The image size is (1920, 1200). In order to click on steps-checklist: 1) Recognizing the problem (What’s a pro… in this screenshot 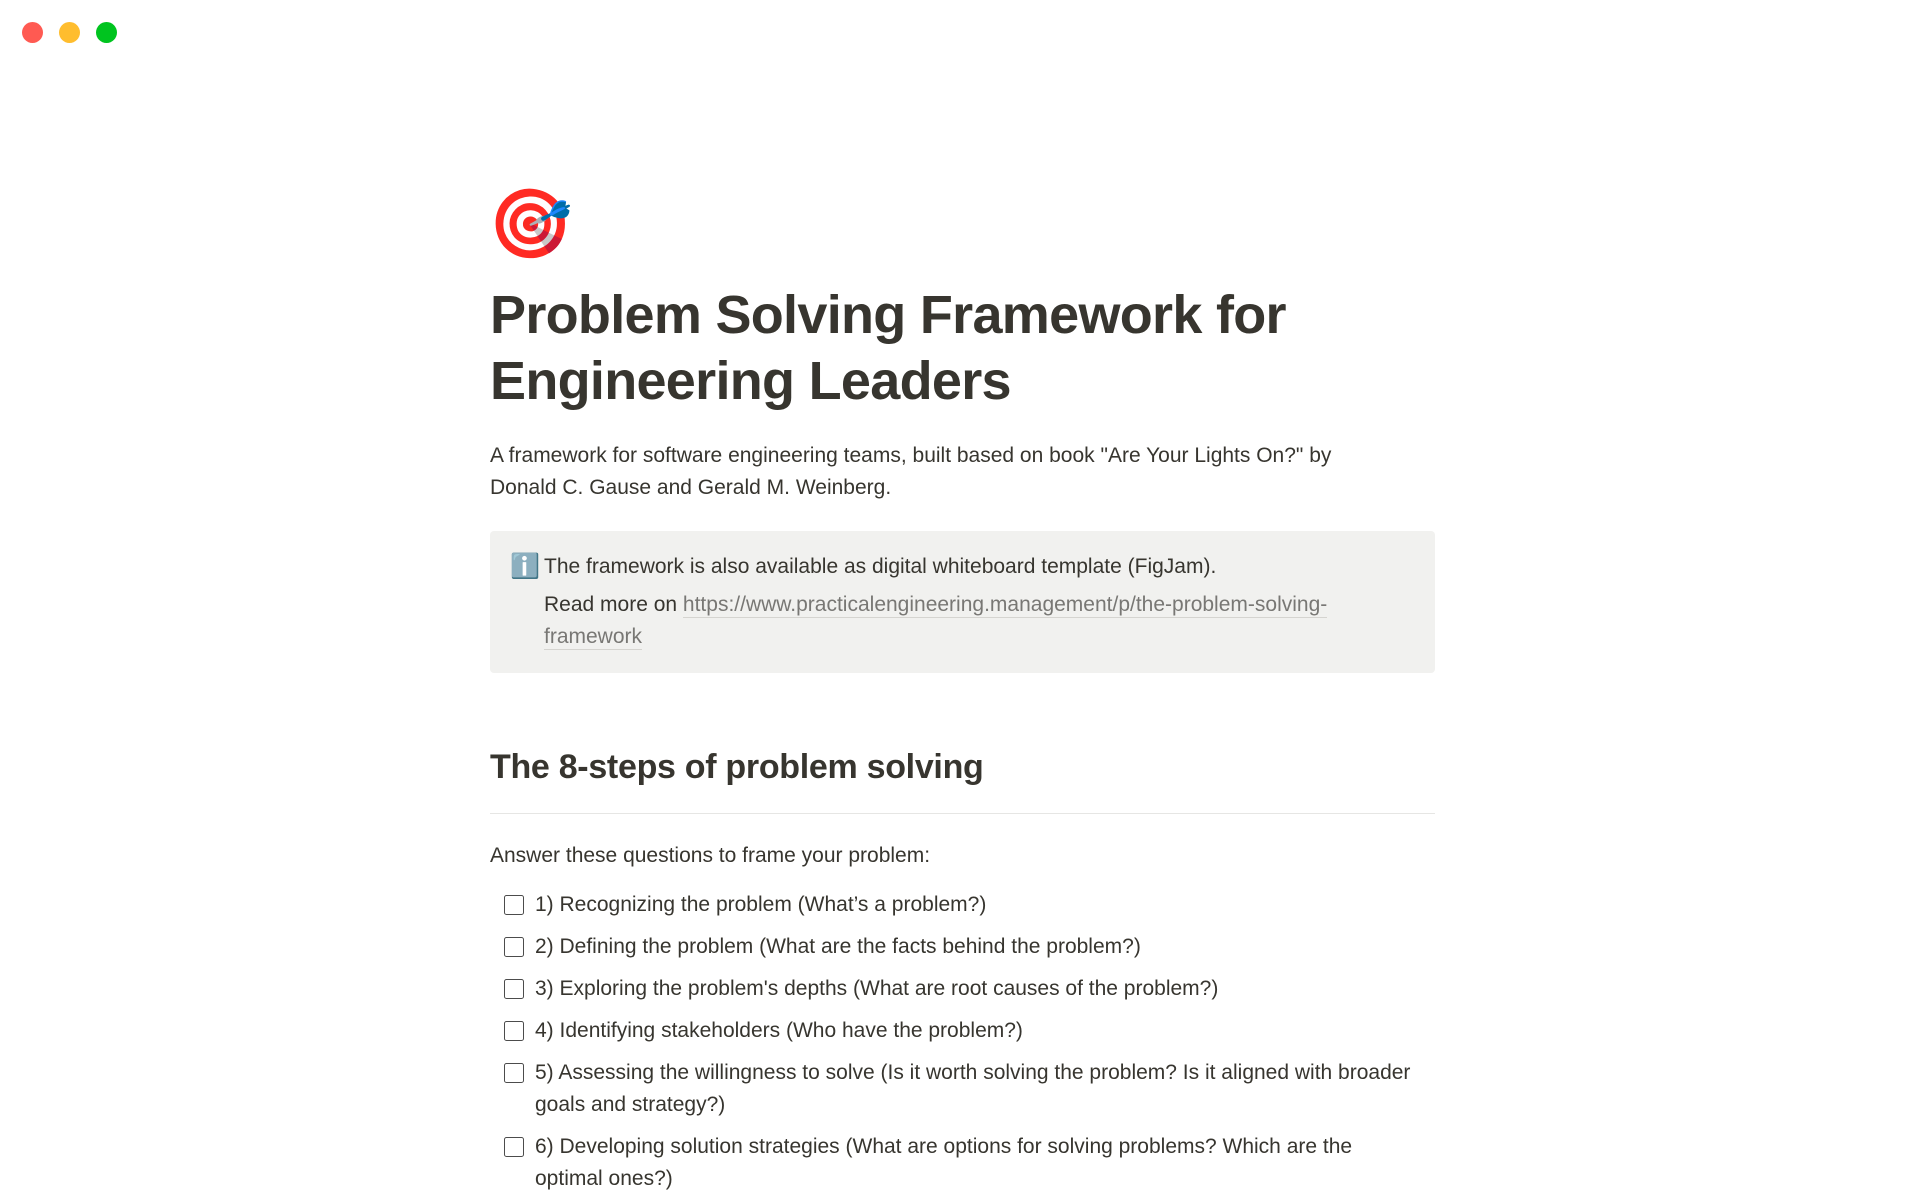, I will do `click(962, 1042)`.